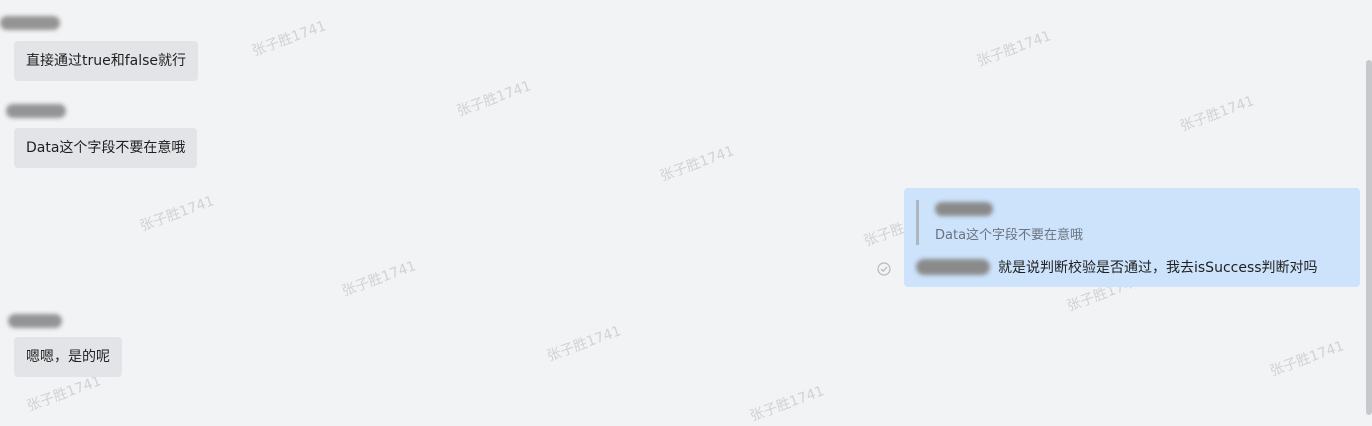 This screenshot has height=426, width=1372. What do you see at coordinates (68, 357) in the screenshot?
I see `message-bubble: 嗯嗯，是的呢` at bounding box center [68, 357].